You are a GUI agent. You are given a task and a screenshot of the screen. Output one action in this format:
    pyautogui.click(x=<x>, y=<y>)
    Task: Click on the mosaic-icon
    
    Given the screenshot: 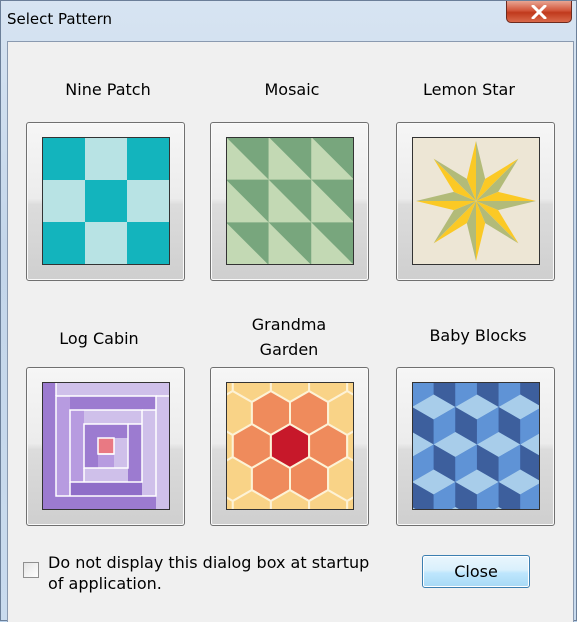 What is the action you would take?
    pyautogui.click(x=290, y=201)
    